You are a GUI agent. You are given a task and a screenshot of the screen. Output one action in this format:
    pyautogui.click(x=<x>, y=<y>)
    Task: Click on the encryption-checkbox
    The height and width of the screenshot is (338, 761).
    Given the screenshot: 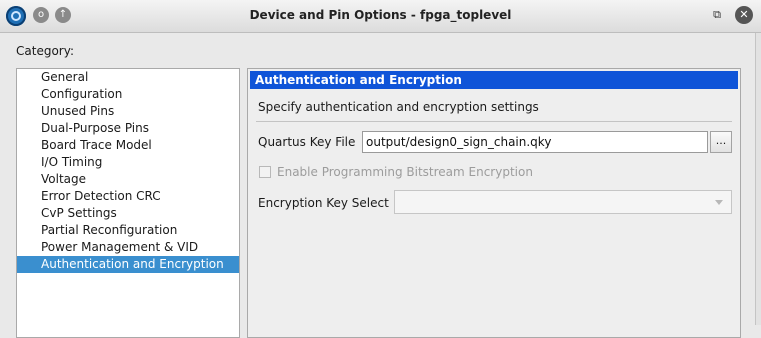 What is the action you would take?
    pyautogui.click(x=265, y=172)
    